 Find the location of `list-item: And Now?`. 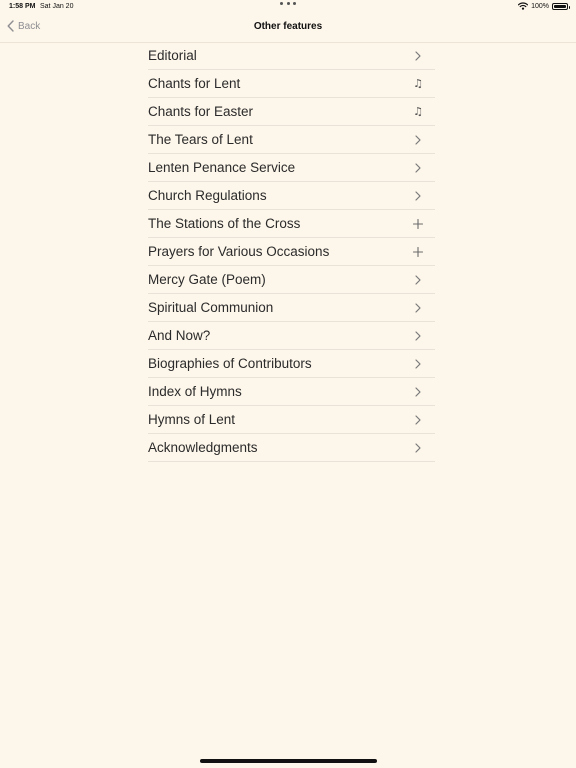

list-item: And Now? is located at coordinates (291, 336).